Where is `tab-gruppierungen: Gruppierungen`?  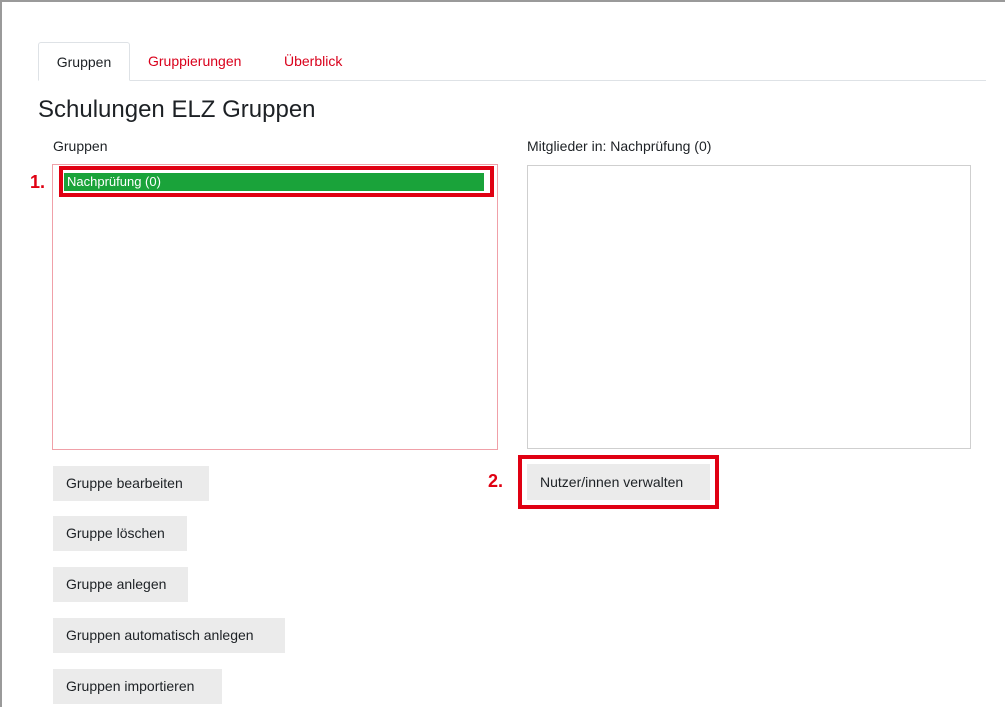
tab-gruppierungen: Gruppierungen is located at coordinates (194, 61).